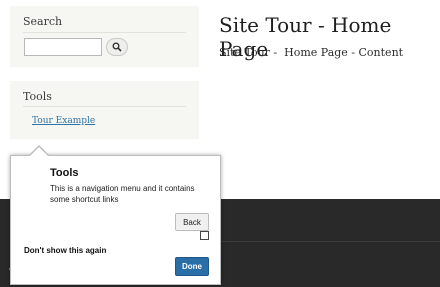  I want to click on footer-divider, so click(330, 241).